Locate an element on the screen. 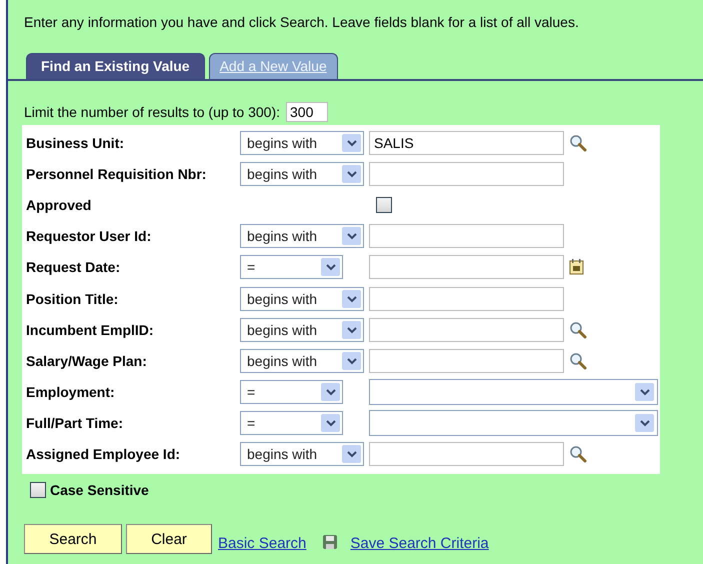 This screenshot has height=564, width=703. field-label: Approved is located at coordinates (59, 204).